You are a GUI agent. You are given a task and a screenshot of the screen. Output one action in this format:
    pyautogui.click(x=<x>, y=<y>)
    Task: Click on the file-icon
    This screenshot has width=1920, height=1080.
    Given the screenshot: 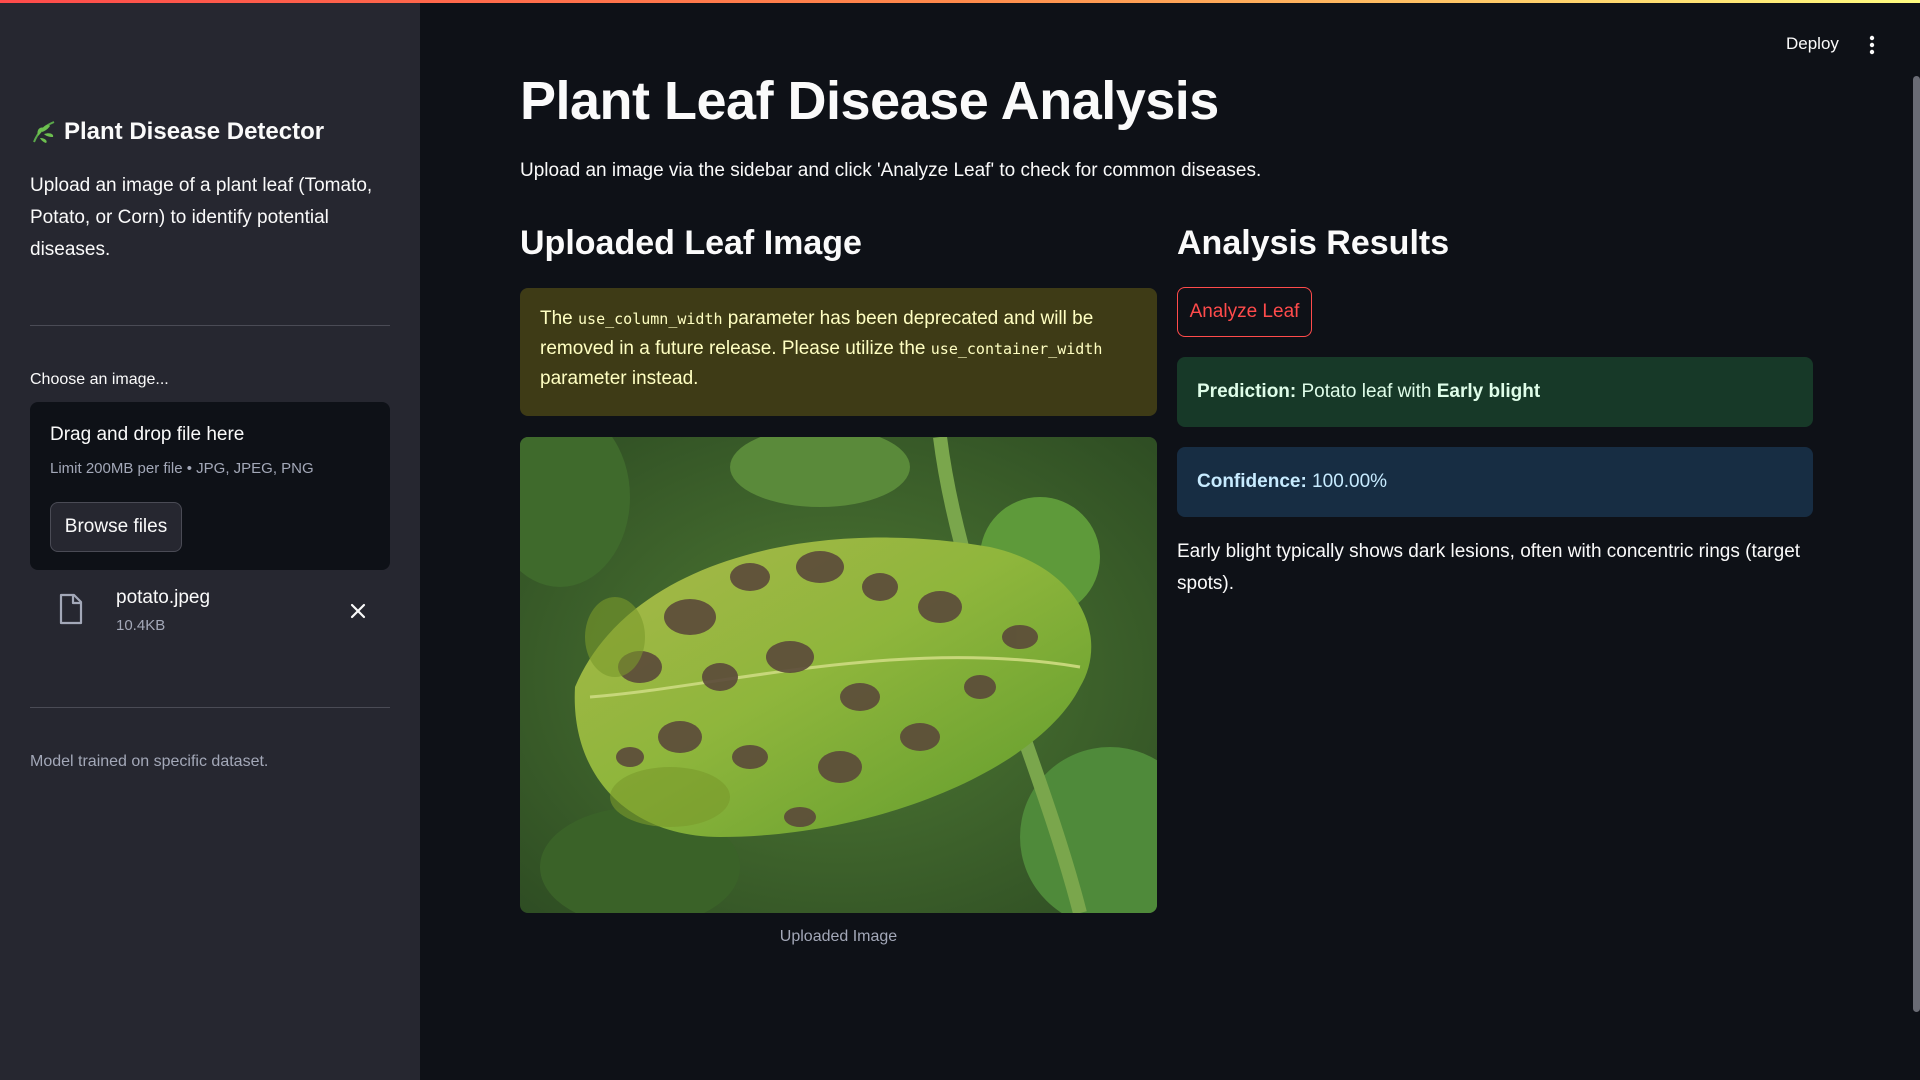 What is the action you would take?
    pyautogui.click(x=71, y=609)
    